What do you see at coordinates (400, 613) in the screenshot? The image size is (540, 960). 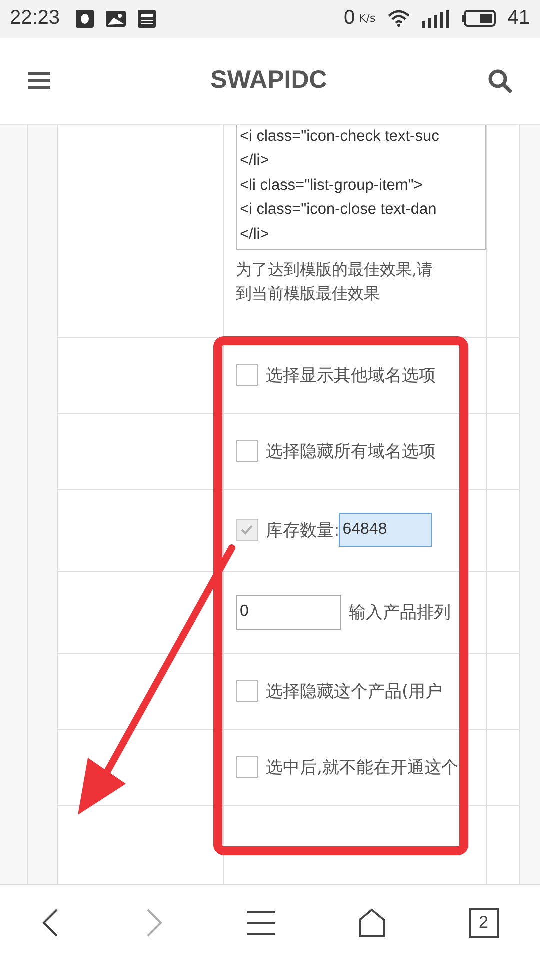 I see `option-label: 输入产品排列` at bounding box center [400, 613].